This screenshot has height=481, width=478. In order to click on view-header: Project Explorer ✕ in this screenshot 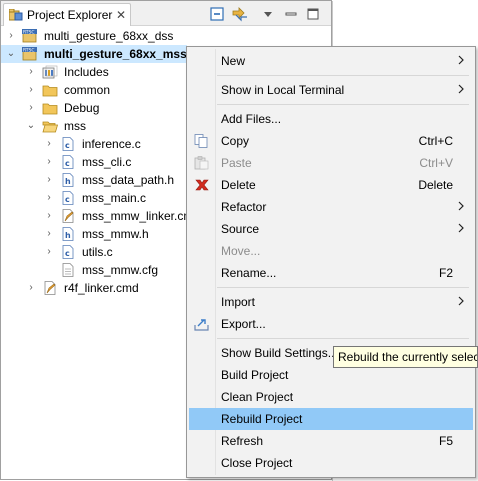, I will do `click(166, 13)`.